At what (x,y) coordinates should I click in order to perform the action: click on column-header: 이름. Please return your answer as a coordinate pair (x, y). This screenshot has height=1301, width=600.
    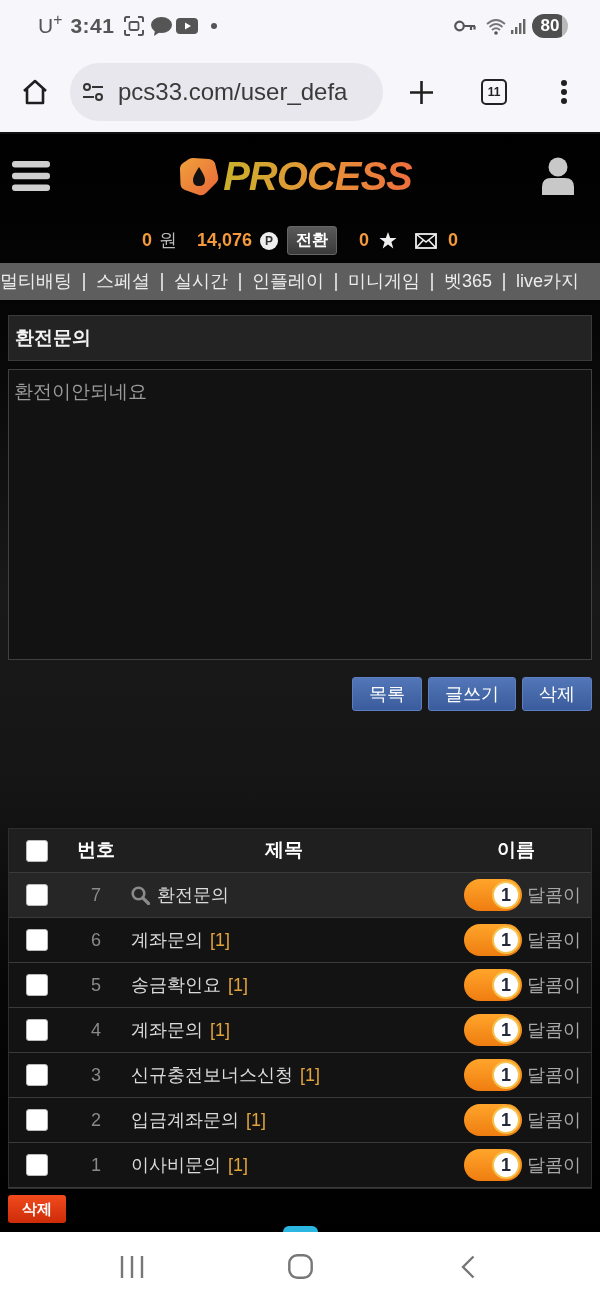
    Looking at the image, I should click on (516, 850).